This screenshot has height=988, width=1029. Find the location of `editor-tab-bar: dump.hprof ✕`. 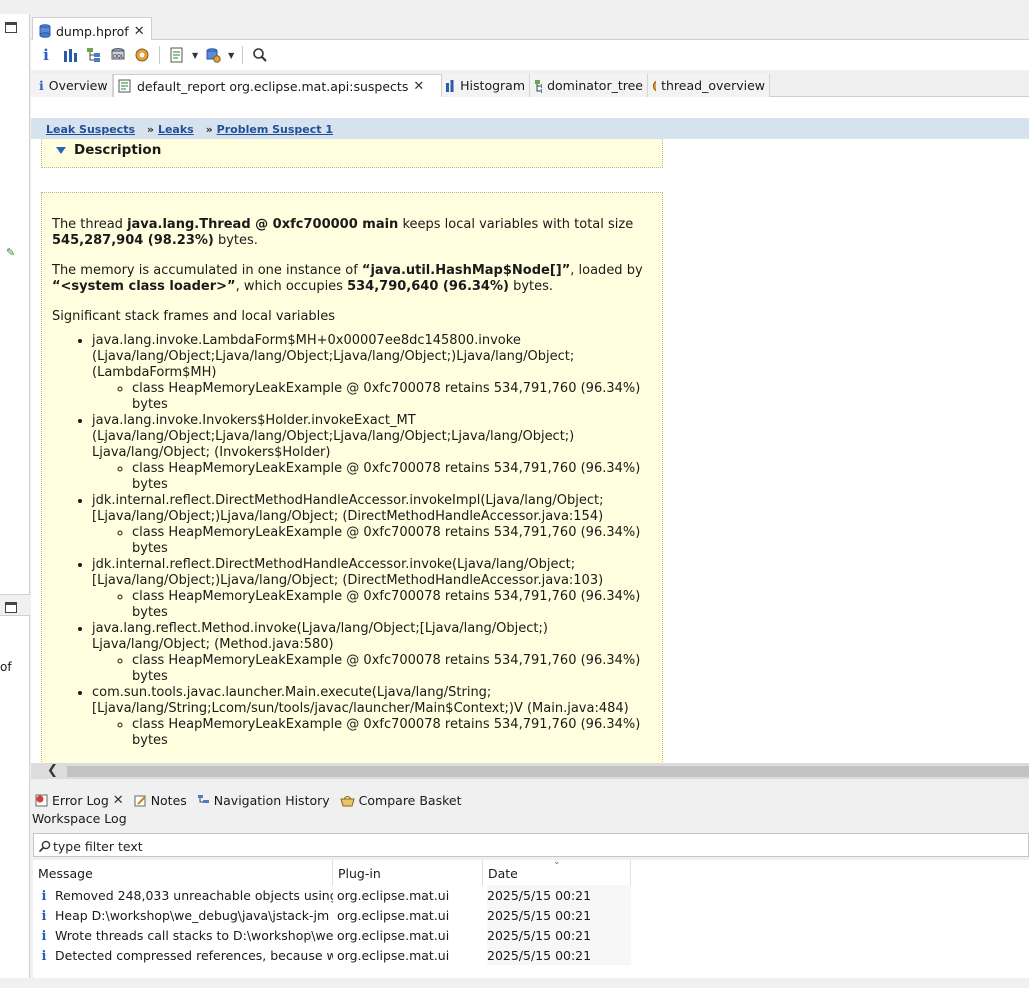

editor-tab-bar: dump.hprof ✕ is located at coordinates (530, 27).